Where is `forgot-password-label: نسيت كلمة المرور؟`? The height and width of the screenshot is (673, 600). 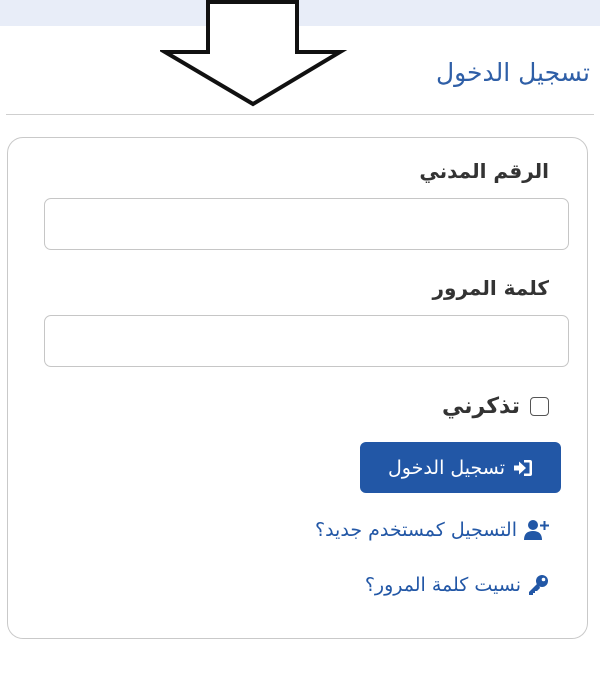
forgot-password-label: نسيت كلمة المرور؟ is located at coordinates (442, 585).